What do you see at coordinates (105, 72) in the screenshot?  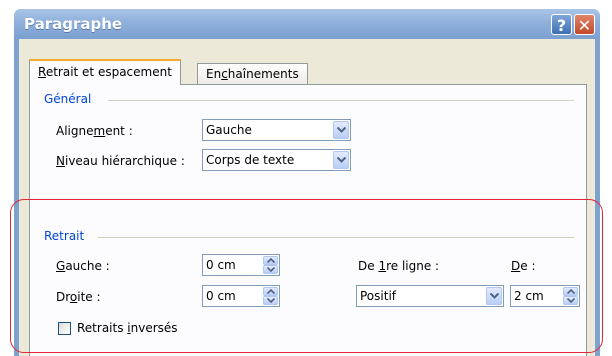 I see `tab-retrait-espacement: Retrait et espacement` at bounding box center [105, 72].